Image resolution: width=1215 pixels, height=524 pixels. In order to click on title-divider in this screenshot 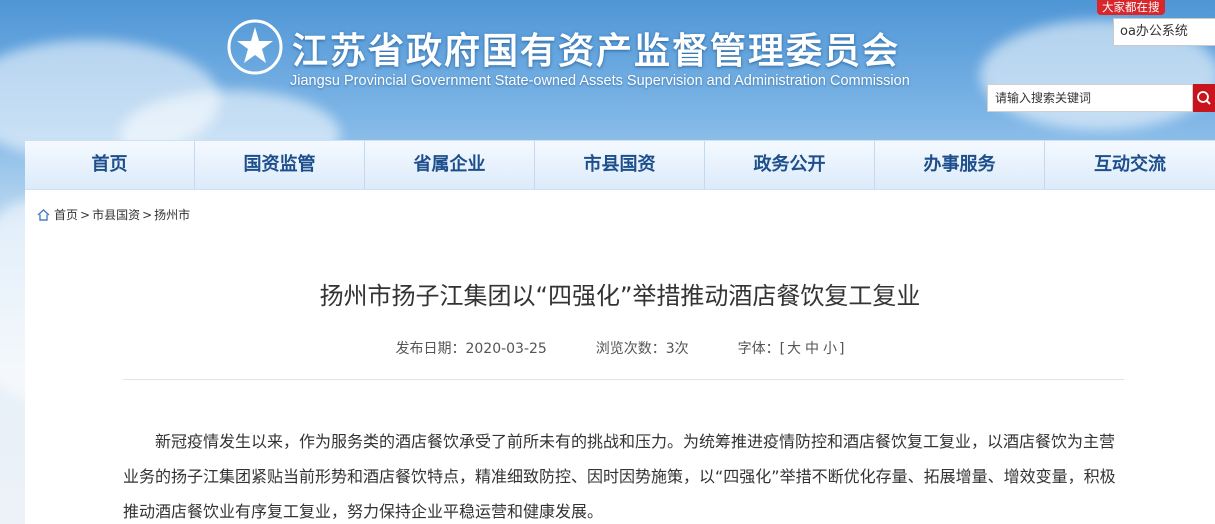, I will do `click(623, 379)`.